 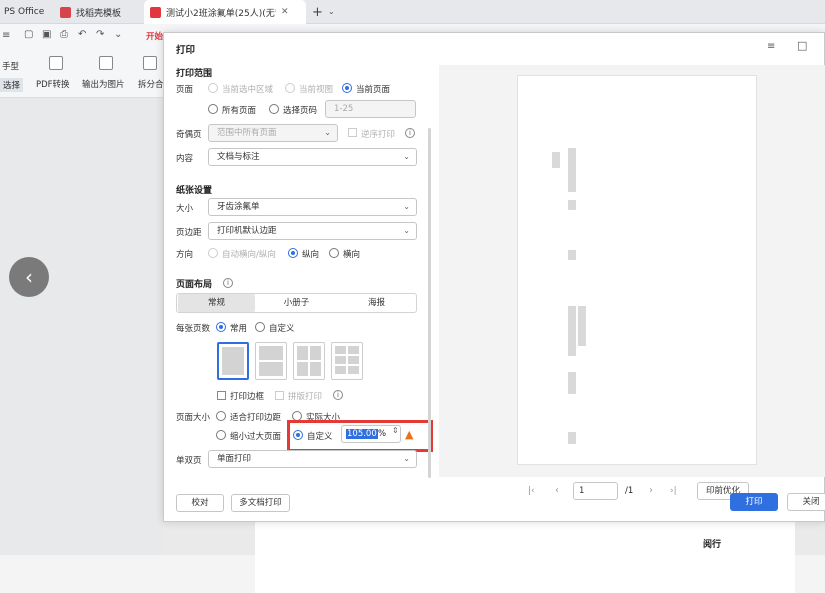 What do you see at coordinates (53, 84) in the screenshot?
I see `pdf-convert-button: PDF转换` at bounding box center [53, 84].